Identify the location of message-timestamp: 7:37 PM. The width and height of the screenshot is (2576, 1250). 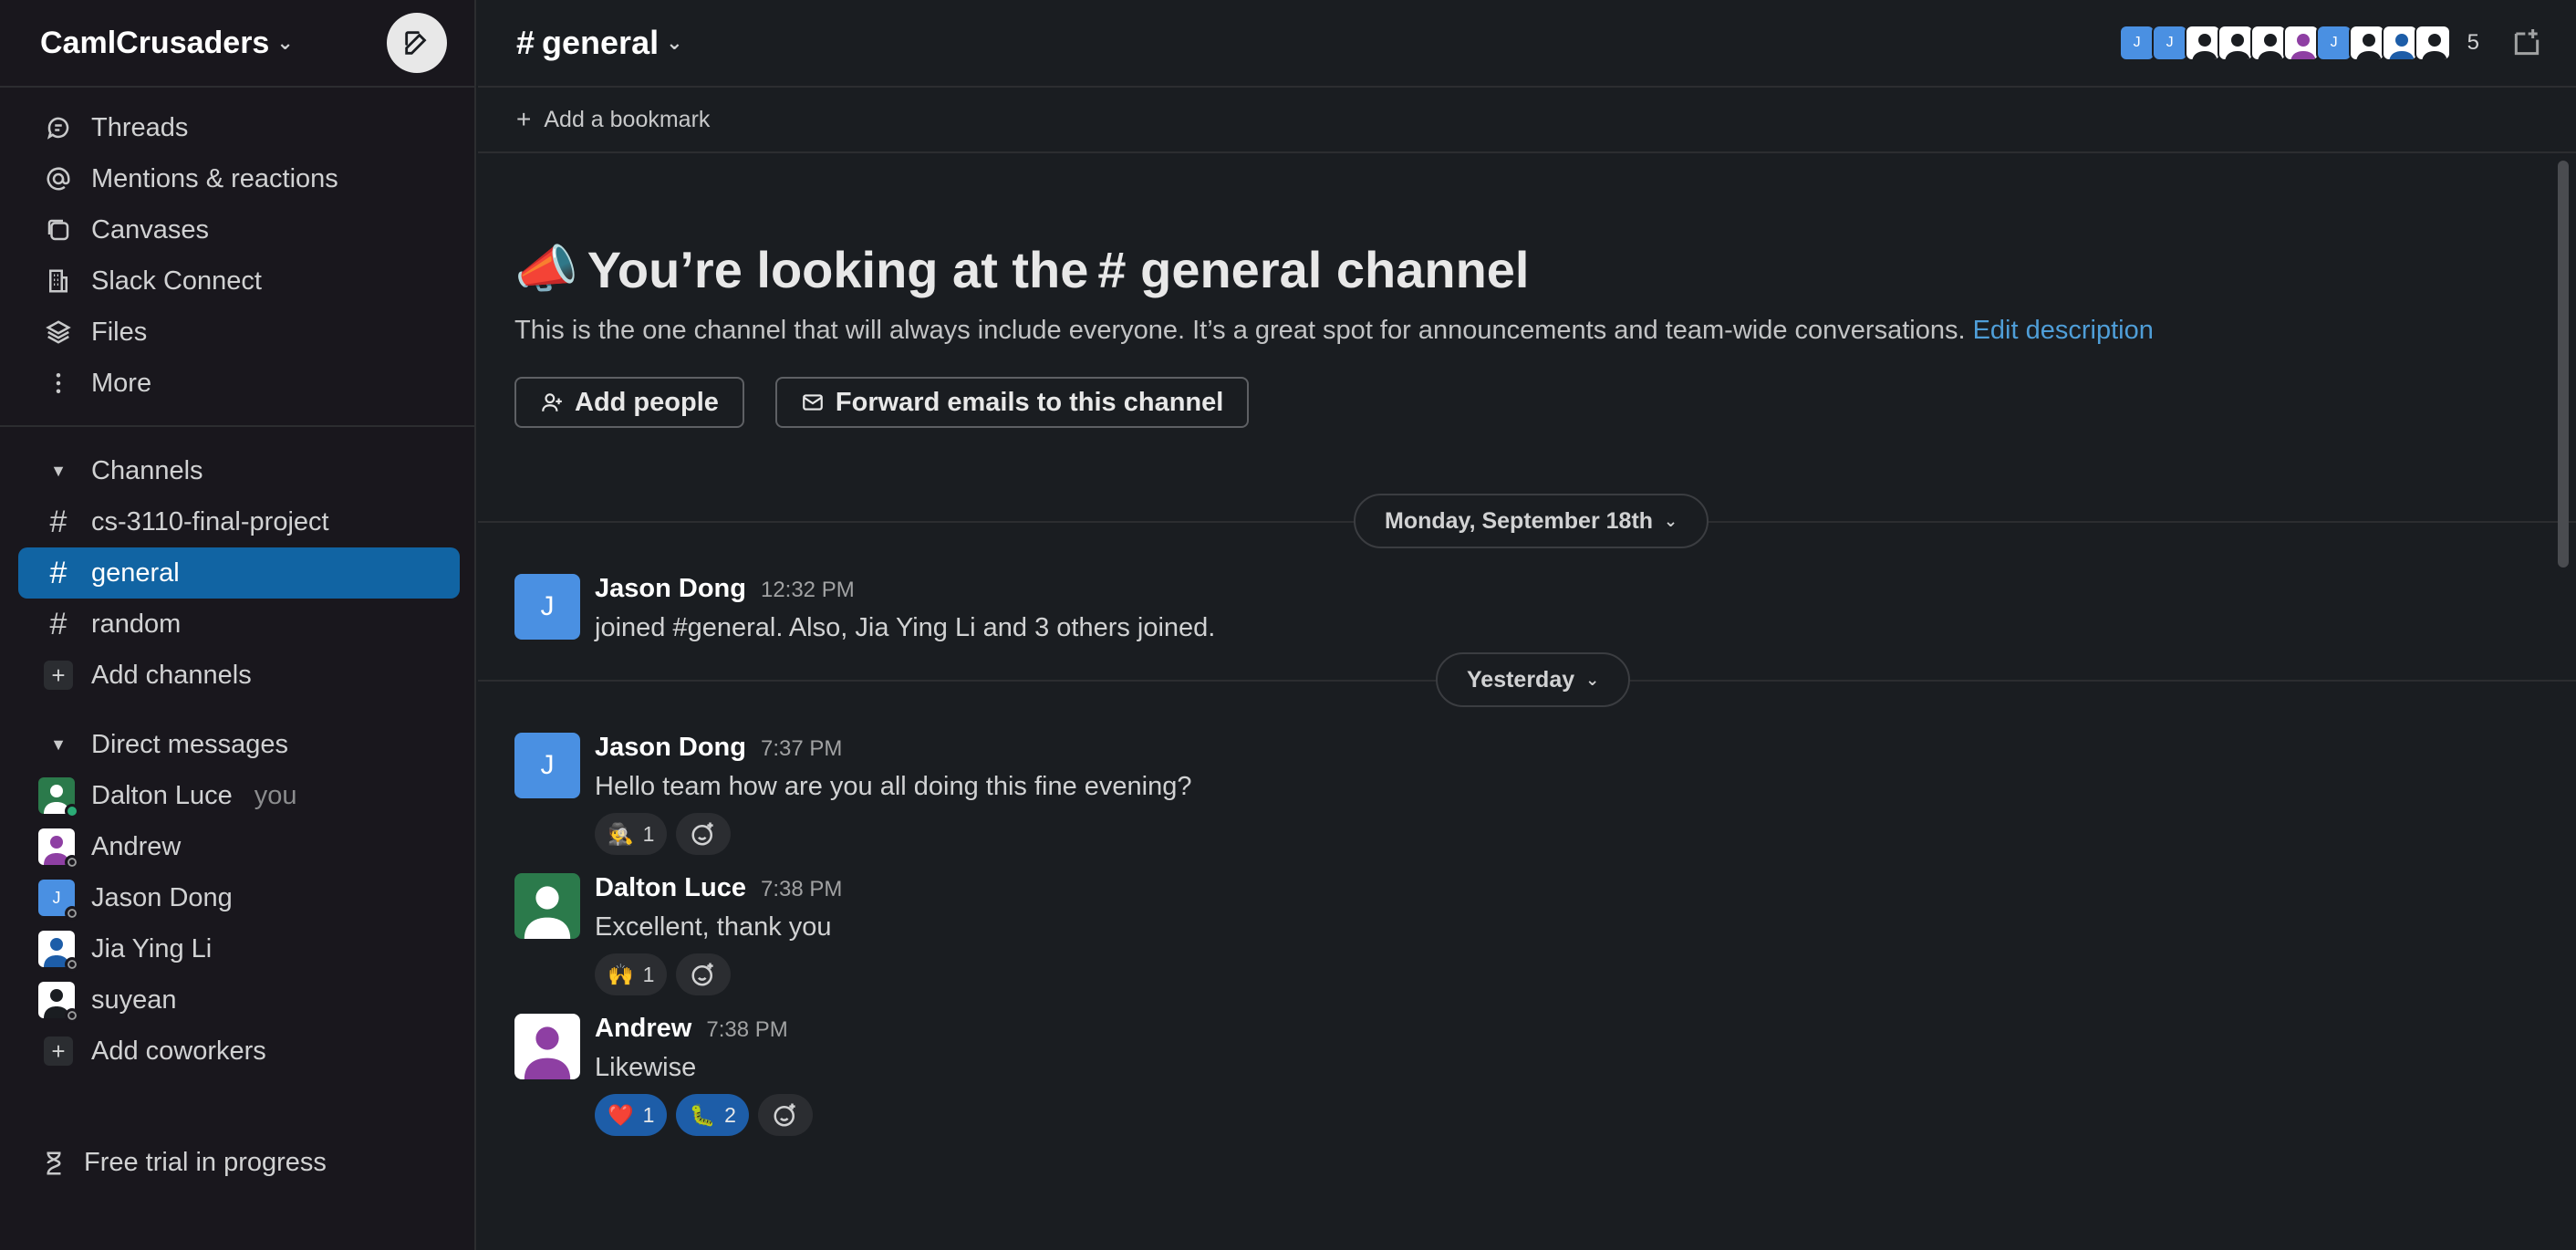
(801, 749).